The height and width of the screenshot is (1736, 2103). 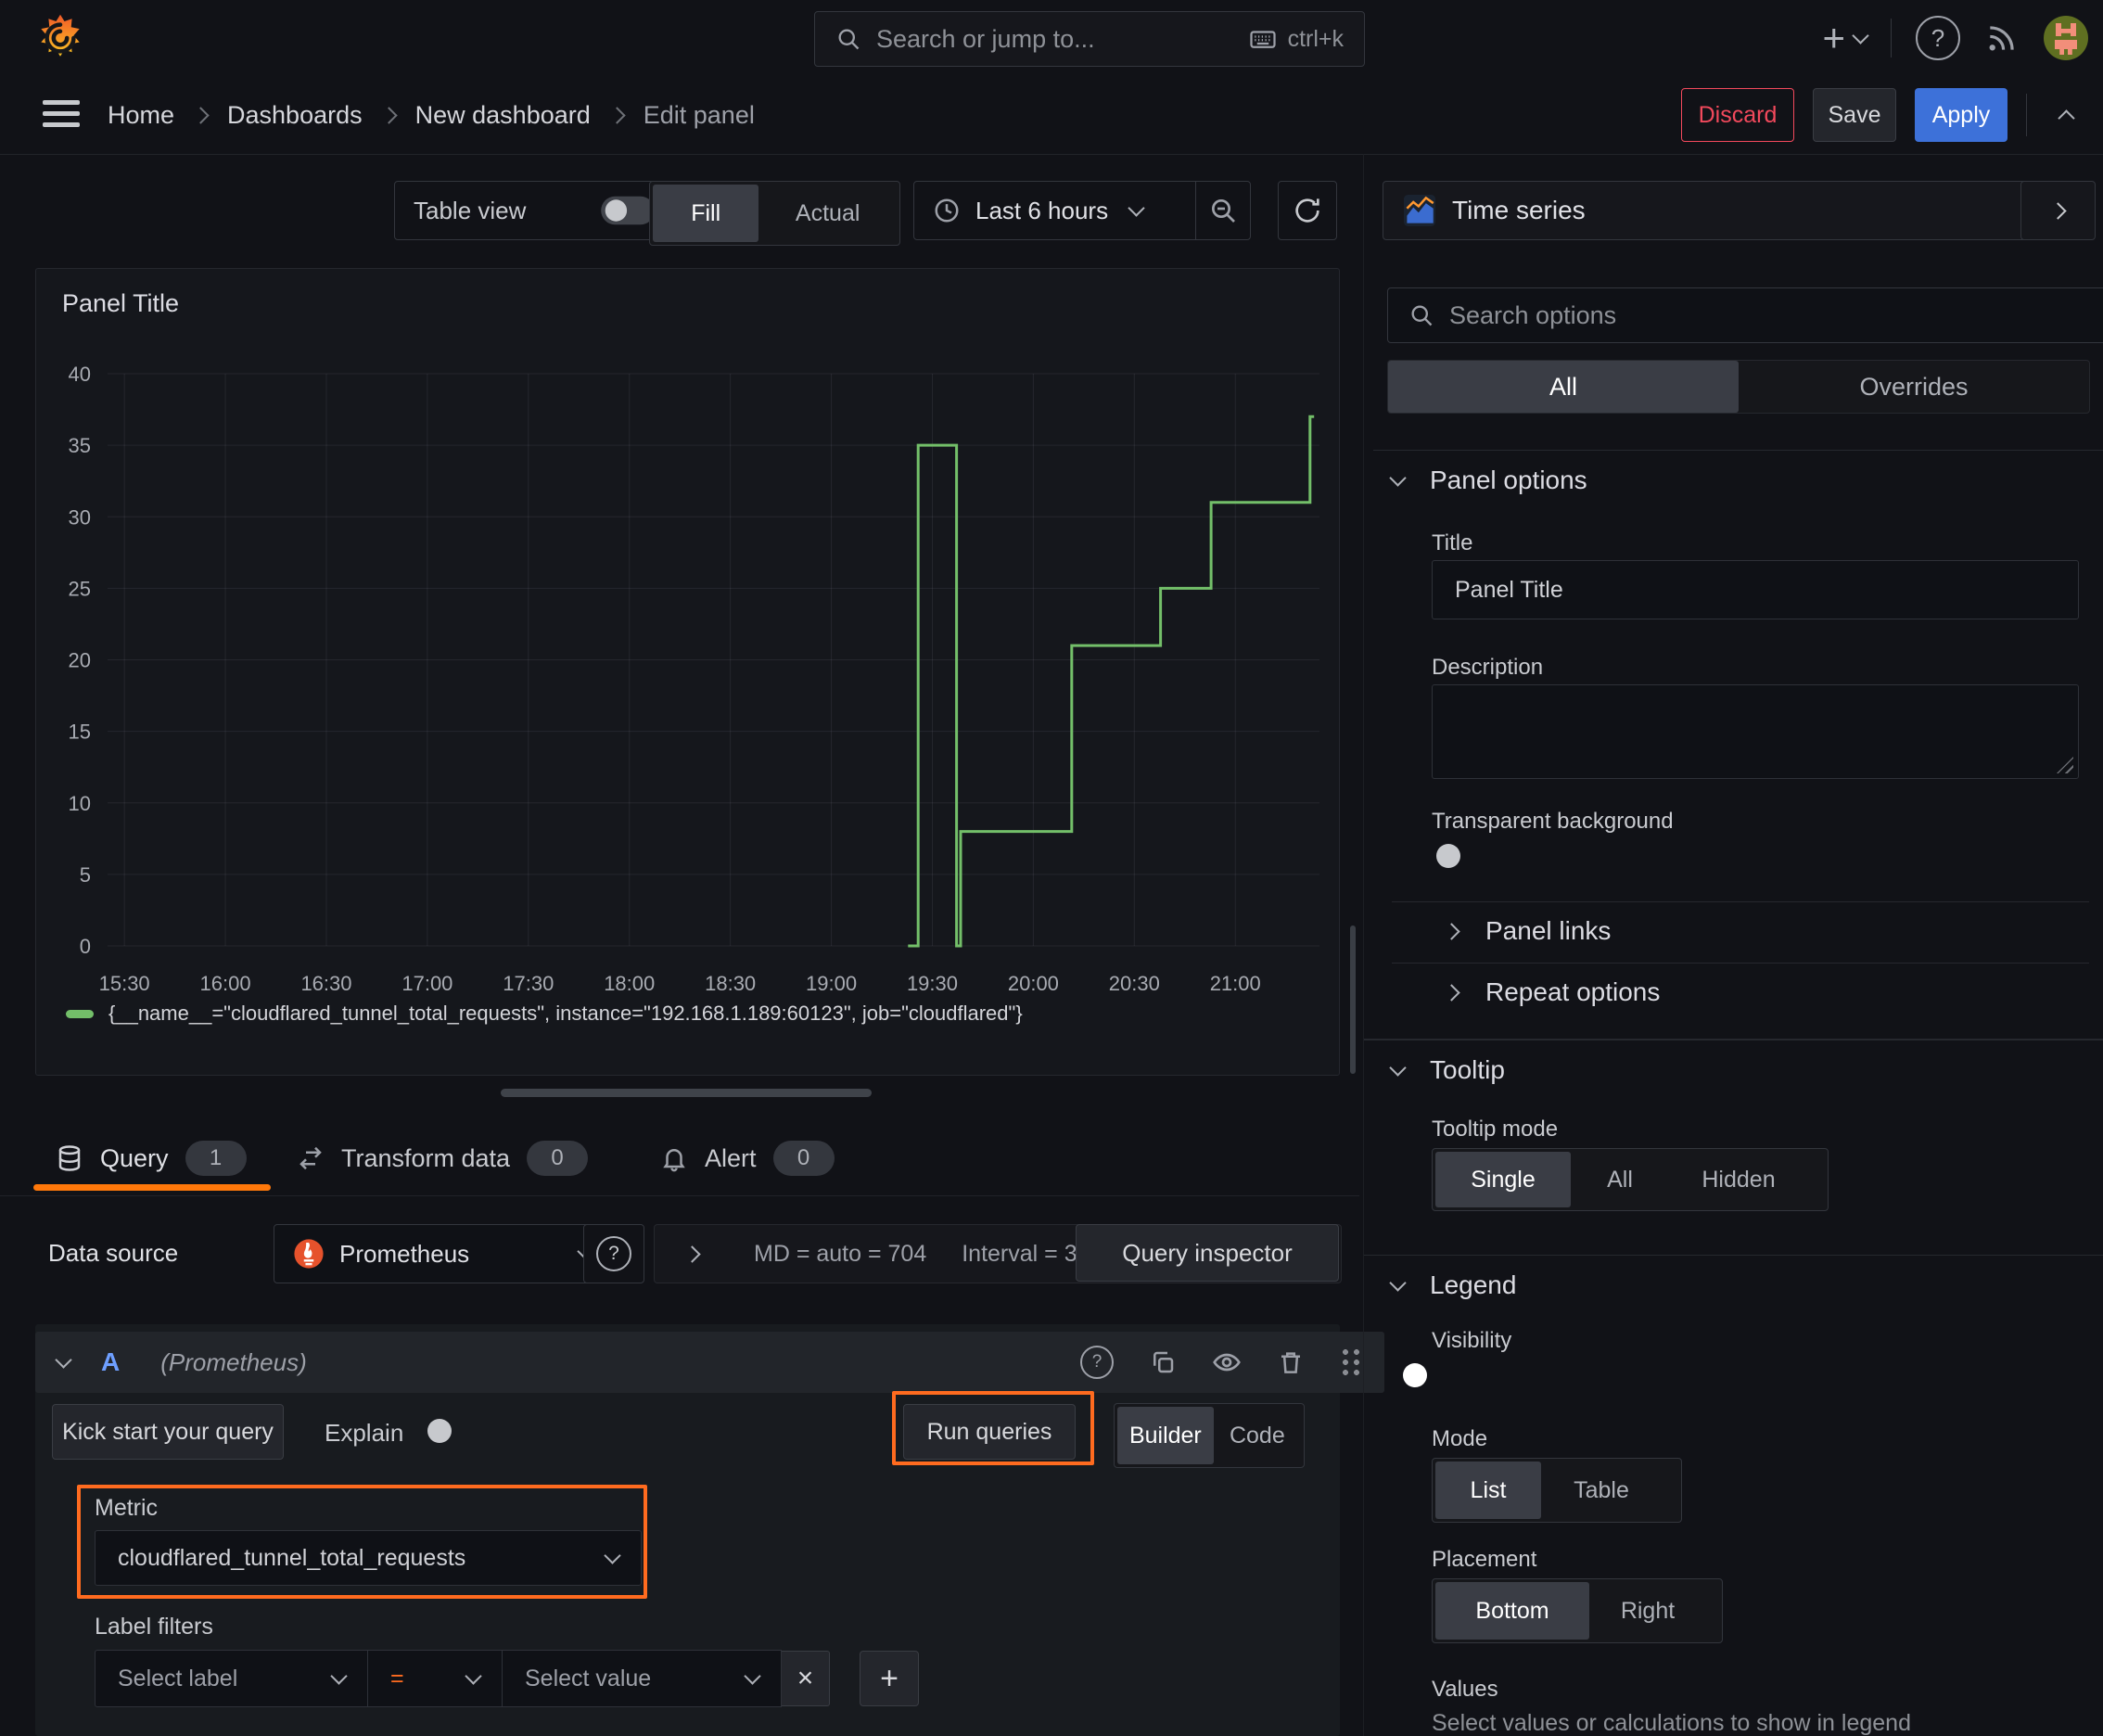 I want to click on pane-resize-handle, so click(x=686, y=1093).